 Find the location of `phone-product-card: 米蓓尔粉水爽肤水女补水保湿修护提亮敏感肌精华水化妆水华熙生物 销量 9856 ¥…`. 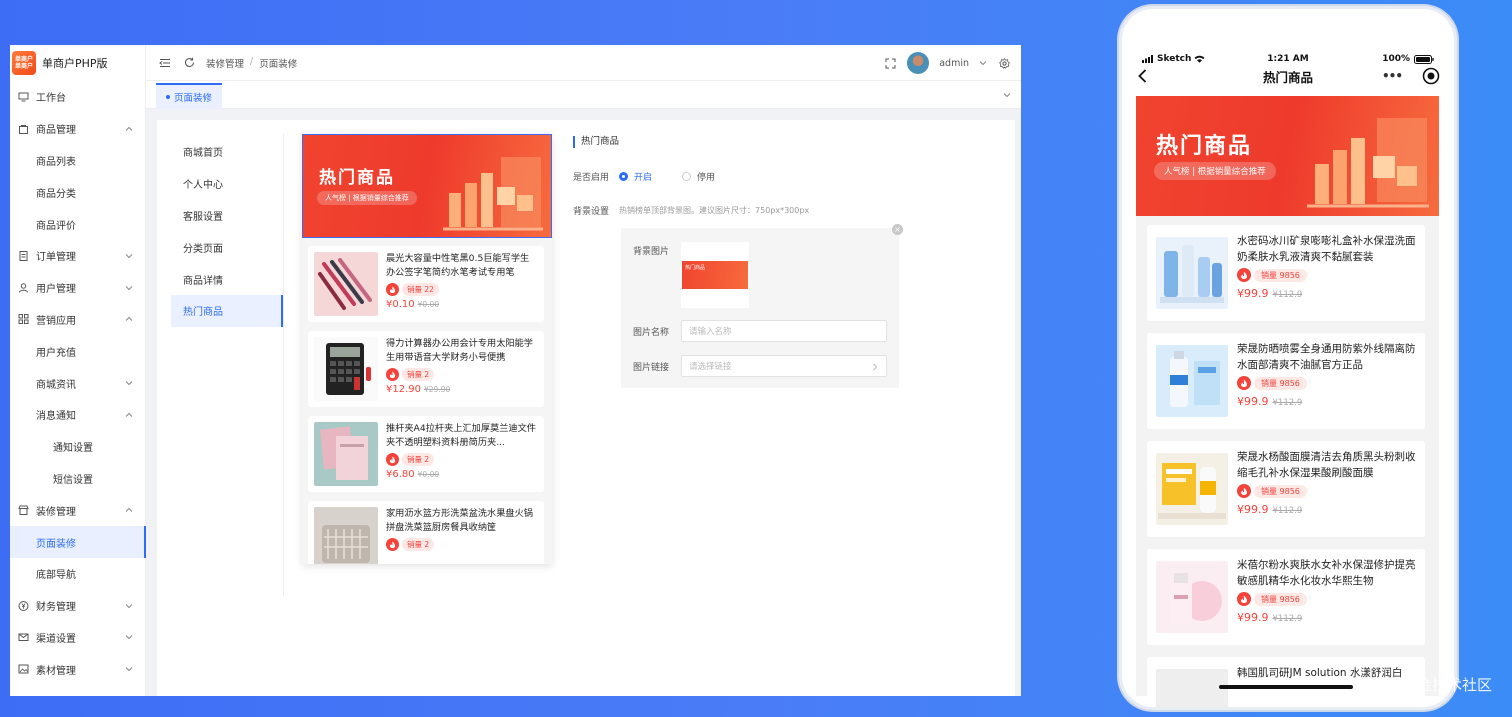

phone-product-card: 米蓓尔粉水爽肤水女补水保湿修护提亮敏感肌精华水化妆水华熙生物 销量 9856 ¥… is located at coordinates (1286, 597).